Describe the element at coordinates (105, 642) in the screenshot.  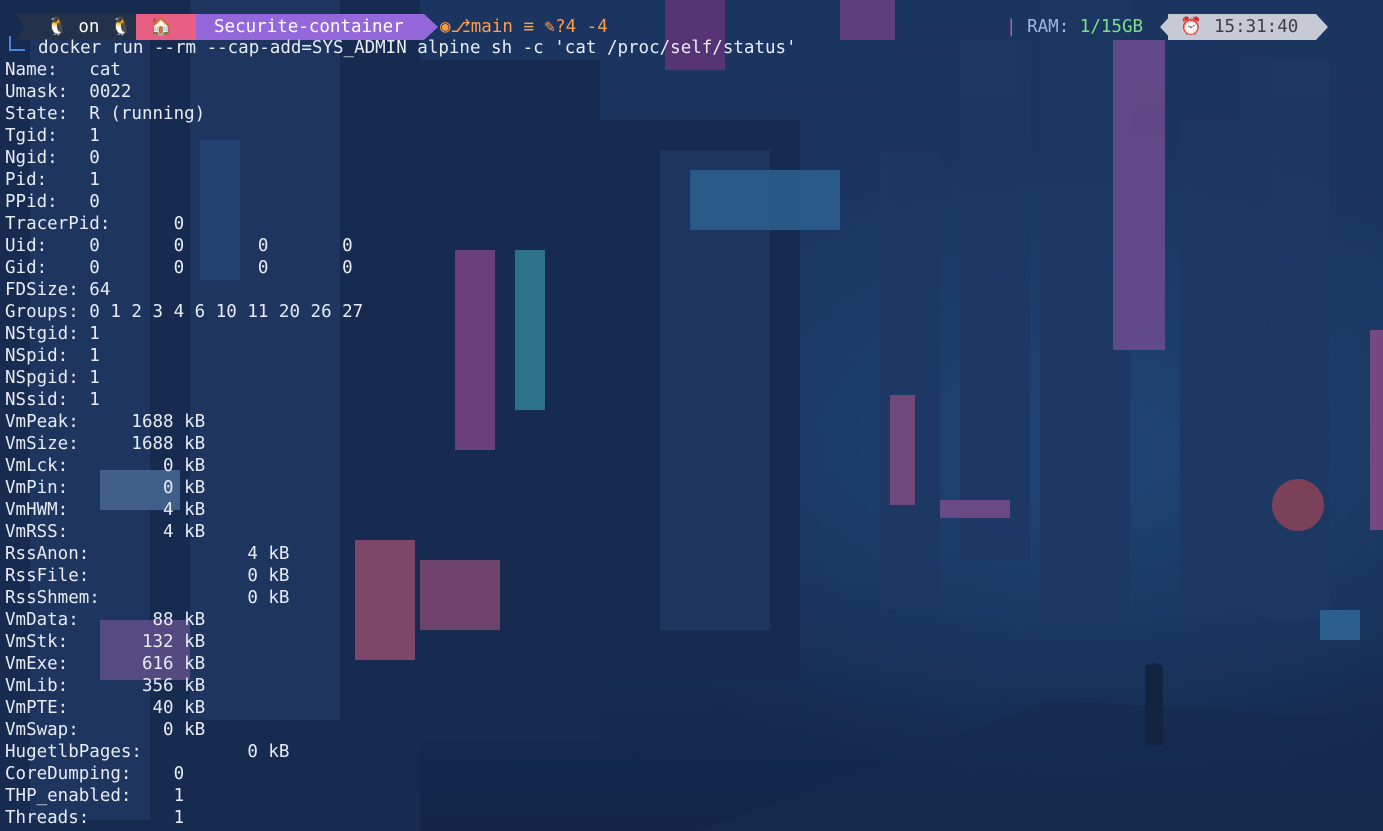
I see `output-line: VmStk: 132 kB` at that location.